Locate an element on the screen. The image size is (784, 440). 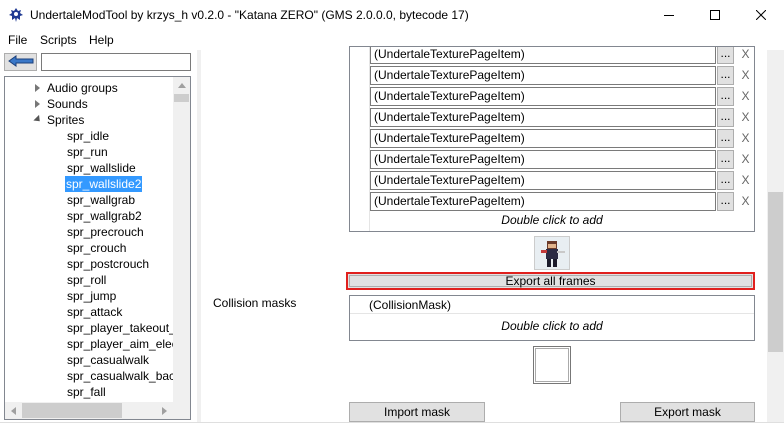
tree-item-spr-player-aim: spr_player_aim_elect is located at coordinates (124, 344).